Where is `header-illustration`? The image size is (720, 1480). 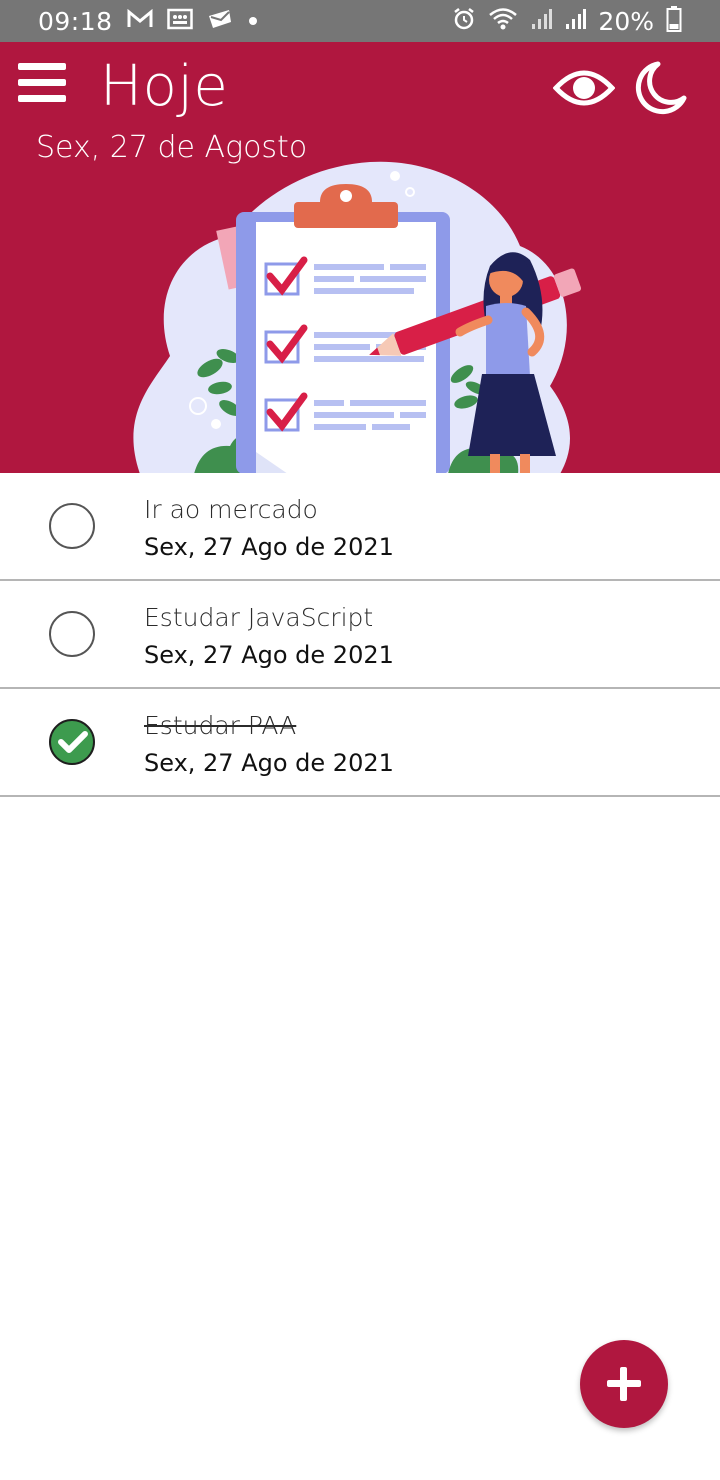 header-illustration is located at coordinates (360, 314).